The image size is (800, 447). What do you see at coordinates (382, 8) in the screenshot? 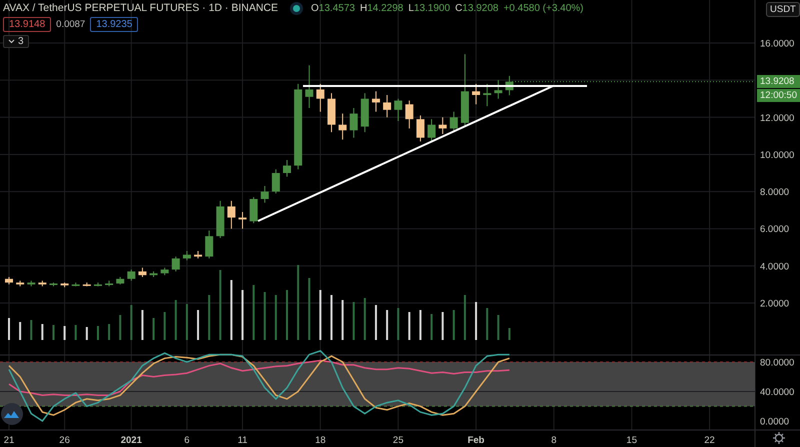
I see `ohlc-value: H14.2298` at bounding box center [382, 8].